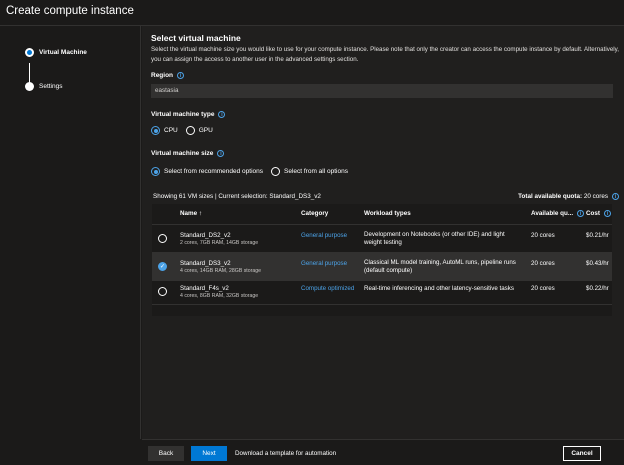 Image resolution: width=624 pixels, height=465 pixels. I want to click on step-connector, so click(29, 73).